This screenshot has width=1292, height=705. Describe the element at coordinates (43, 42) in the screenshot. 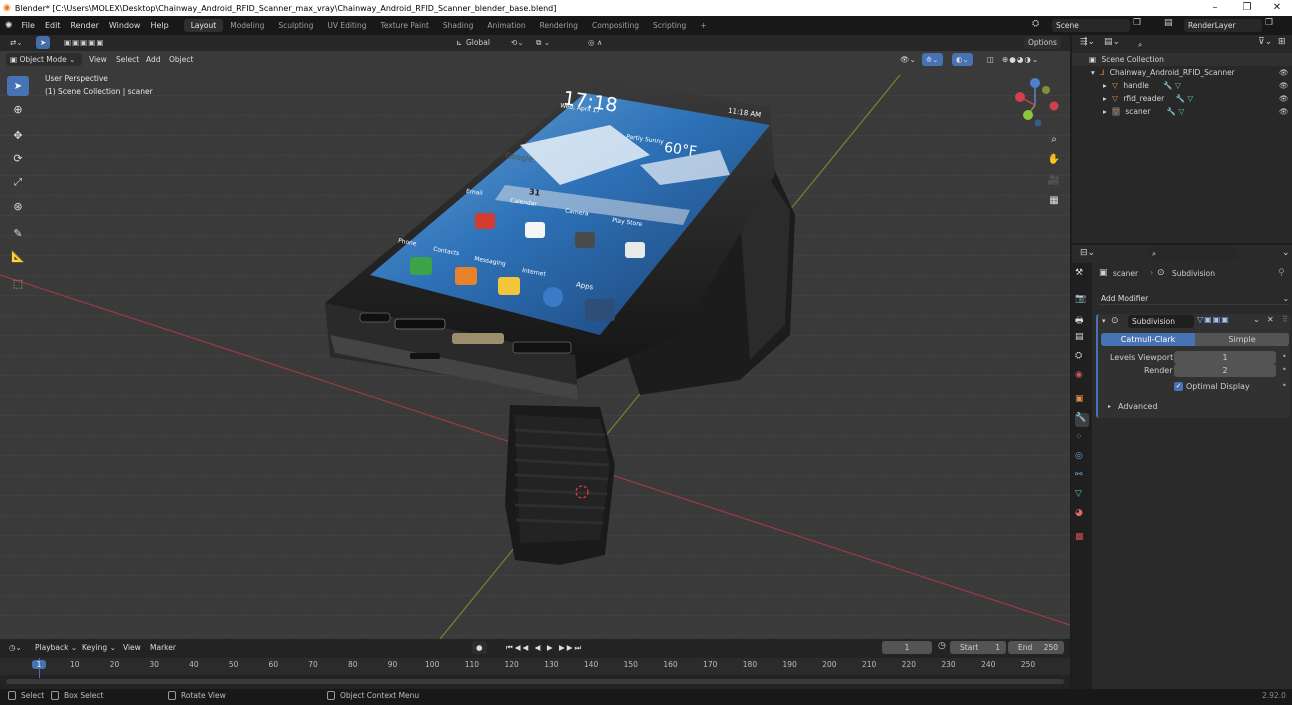

I see `select-mode-icon: ➤` at that location.